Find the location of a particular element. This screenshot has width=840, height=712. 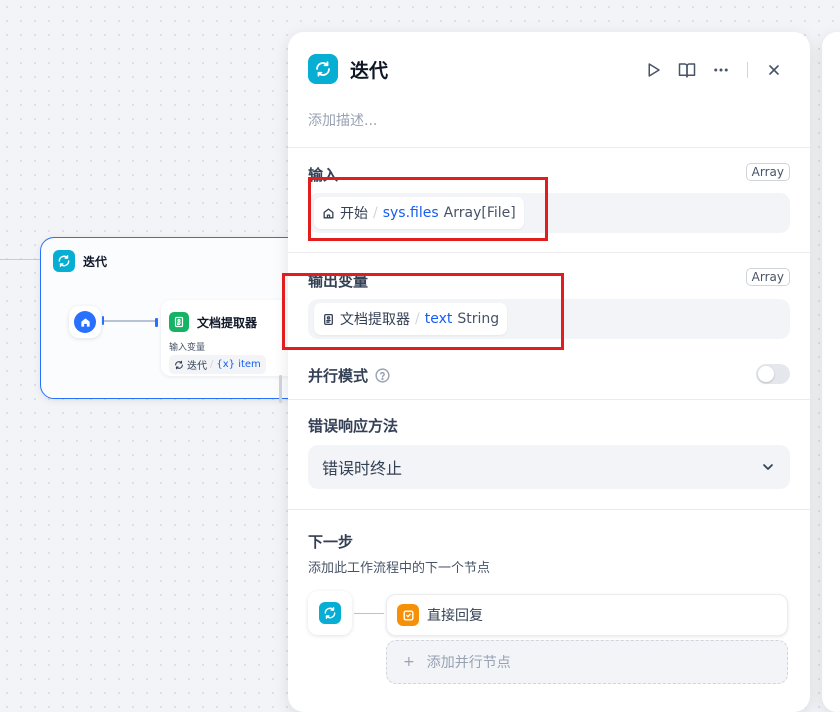

inner-edge is located at coordinates (130, 321).